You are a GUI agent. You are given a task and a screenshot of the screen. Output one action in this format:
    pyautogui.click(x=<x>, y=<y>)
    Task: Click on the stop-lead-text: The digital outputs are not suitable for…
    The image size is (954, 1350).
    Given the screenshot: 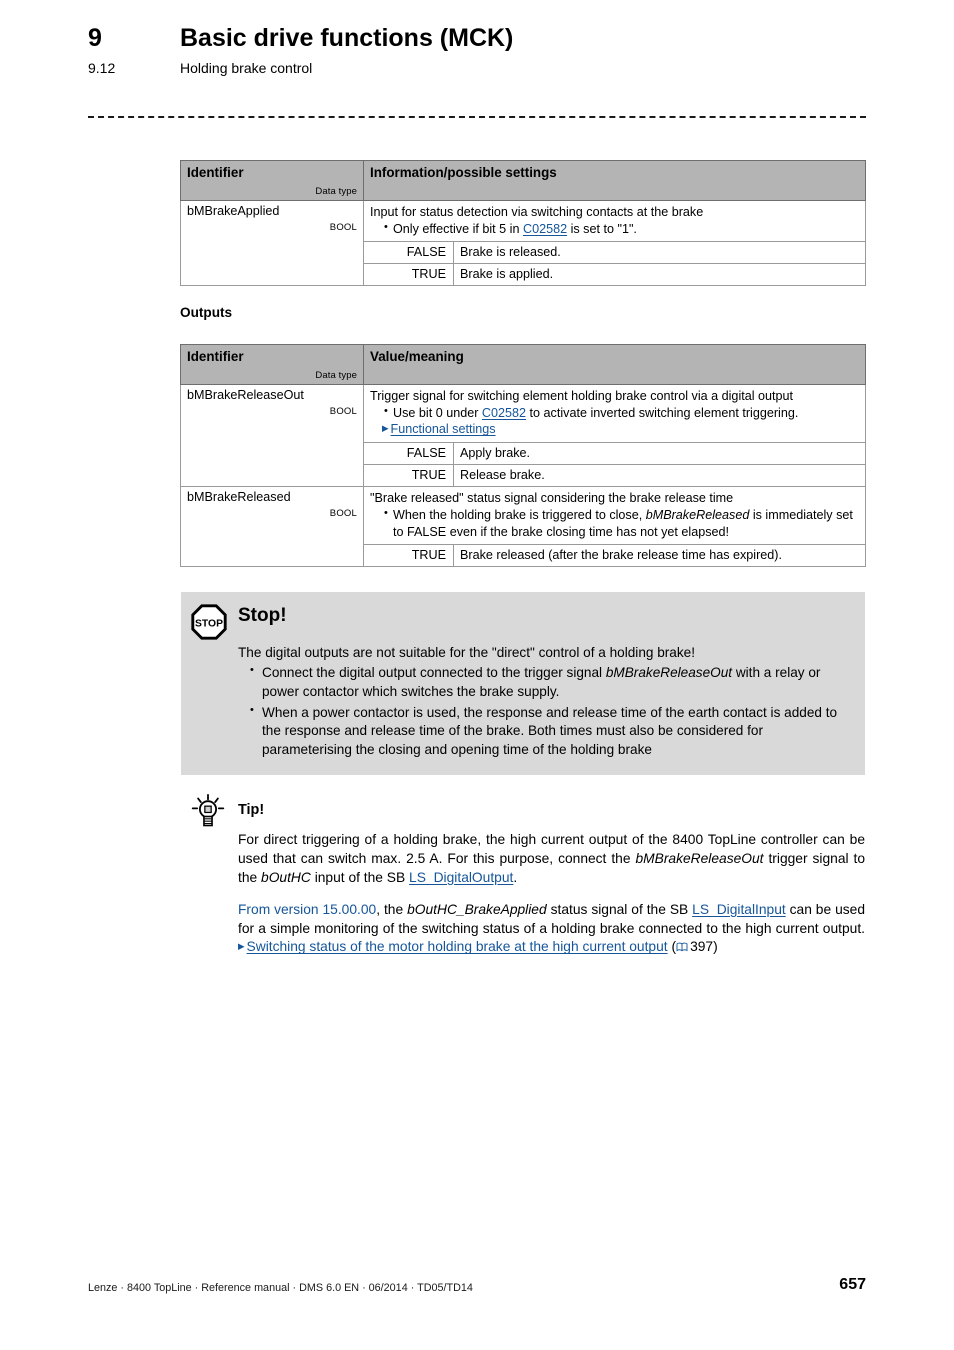 What is the action you would take?
    pyautogui.click(x=467, y=652)
    